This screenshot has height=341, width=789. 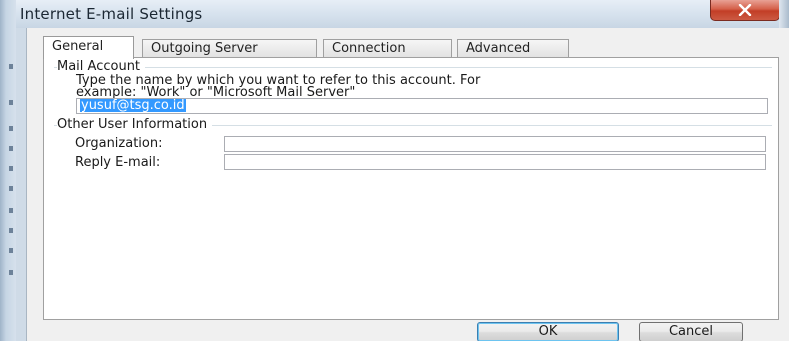 I want to click on cancel-button: Cancel, so click(x=691, y=331).